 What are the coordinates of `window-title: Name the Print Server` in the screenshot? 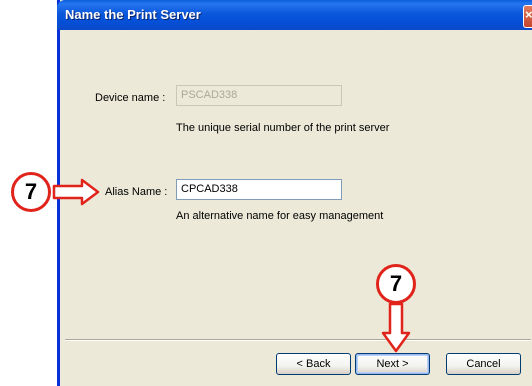 It's located at (133, 14).